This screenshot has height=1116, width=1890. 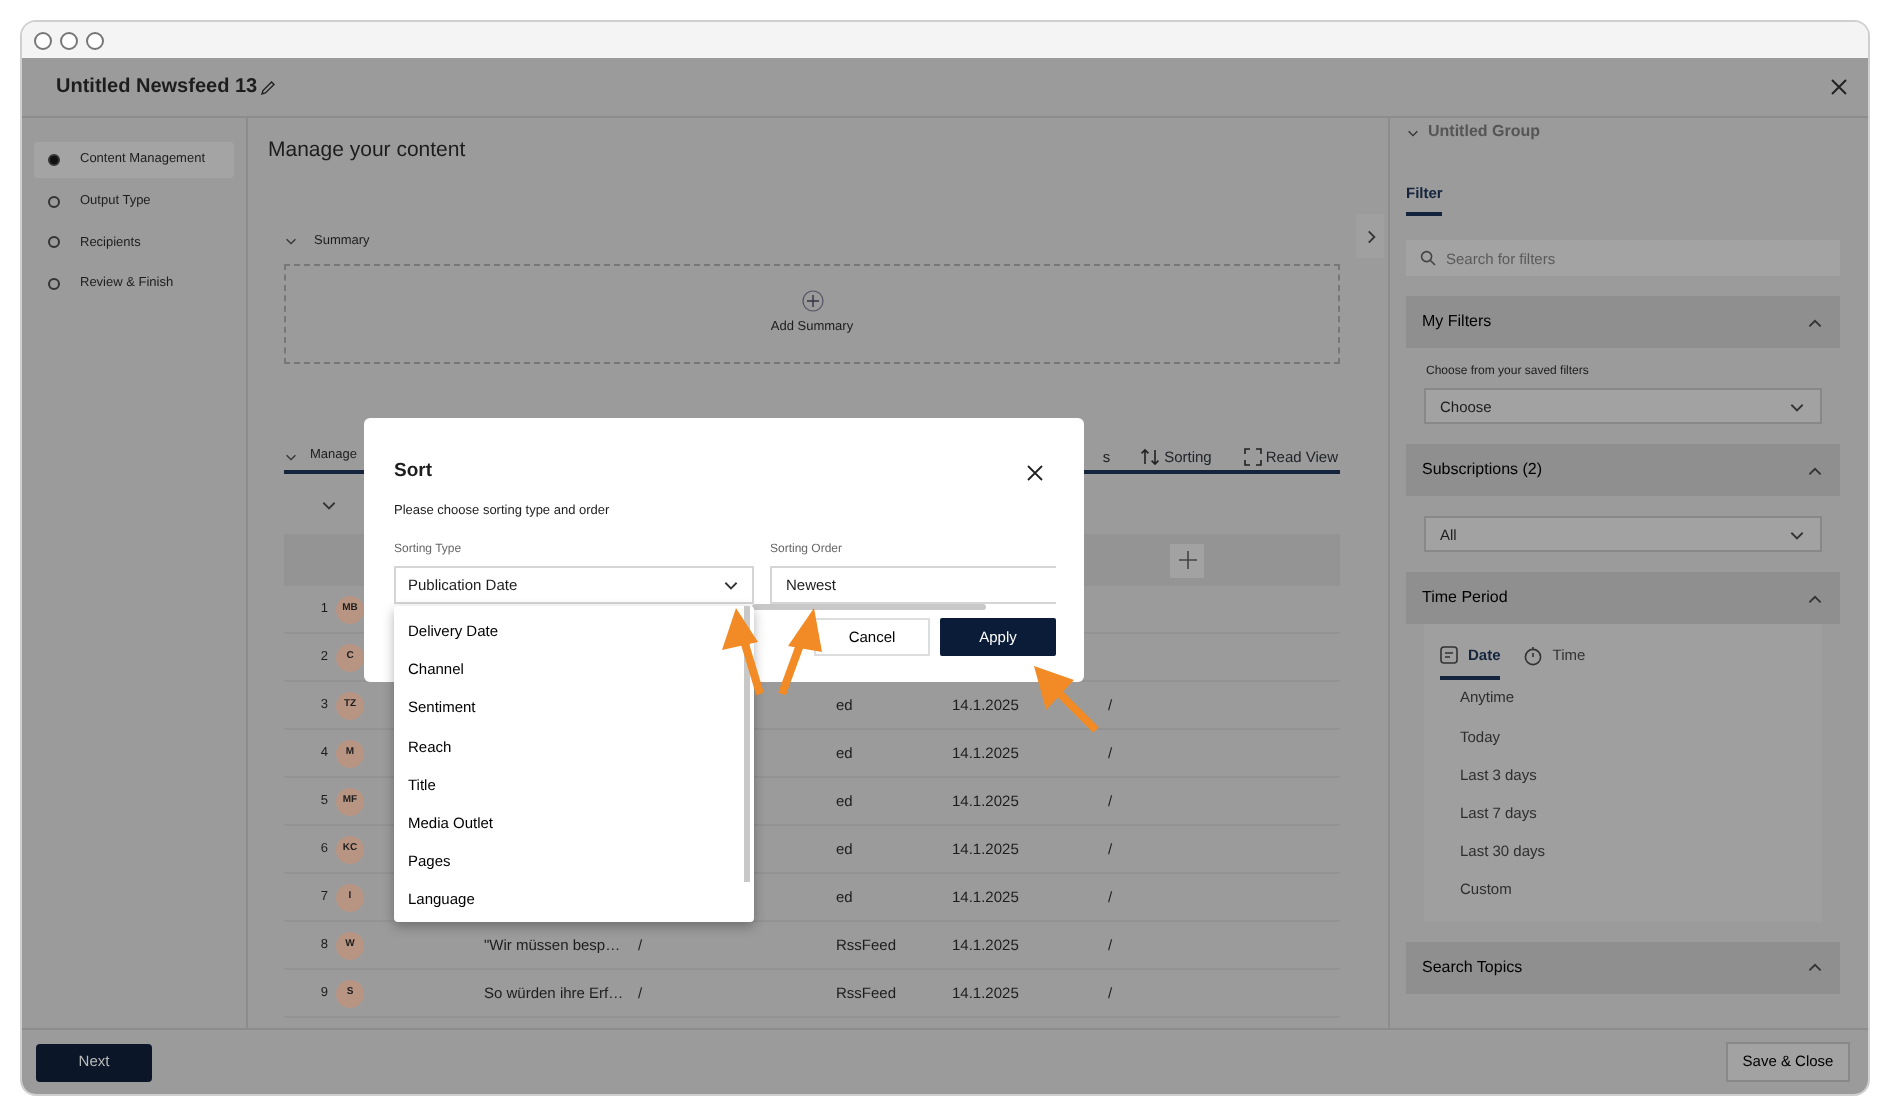 I want to click on accordion-header: My Filters, so click(x=1623, y=322).